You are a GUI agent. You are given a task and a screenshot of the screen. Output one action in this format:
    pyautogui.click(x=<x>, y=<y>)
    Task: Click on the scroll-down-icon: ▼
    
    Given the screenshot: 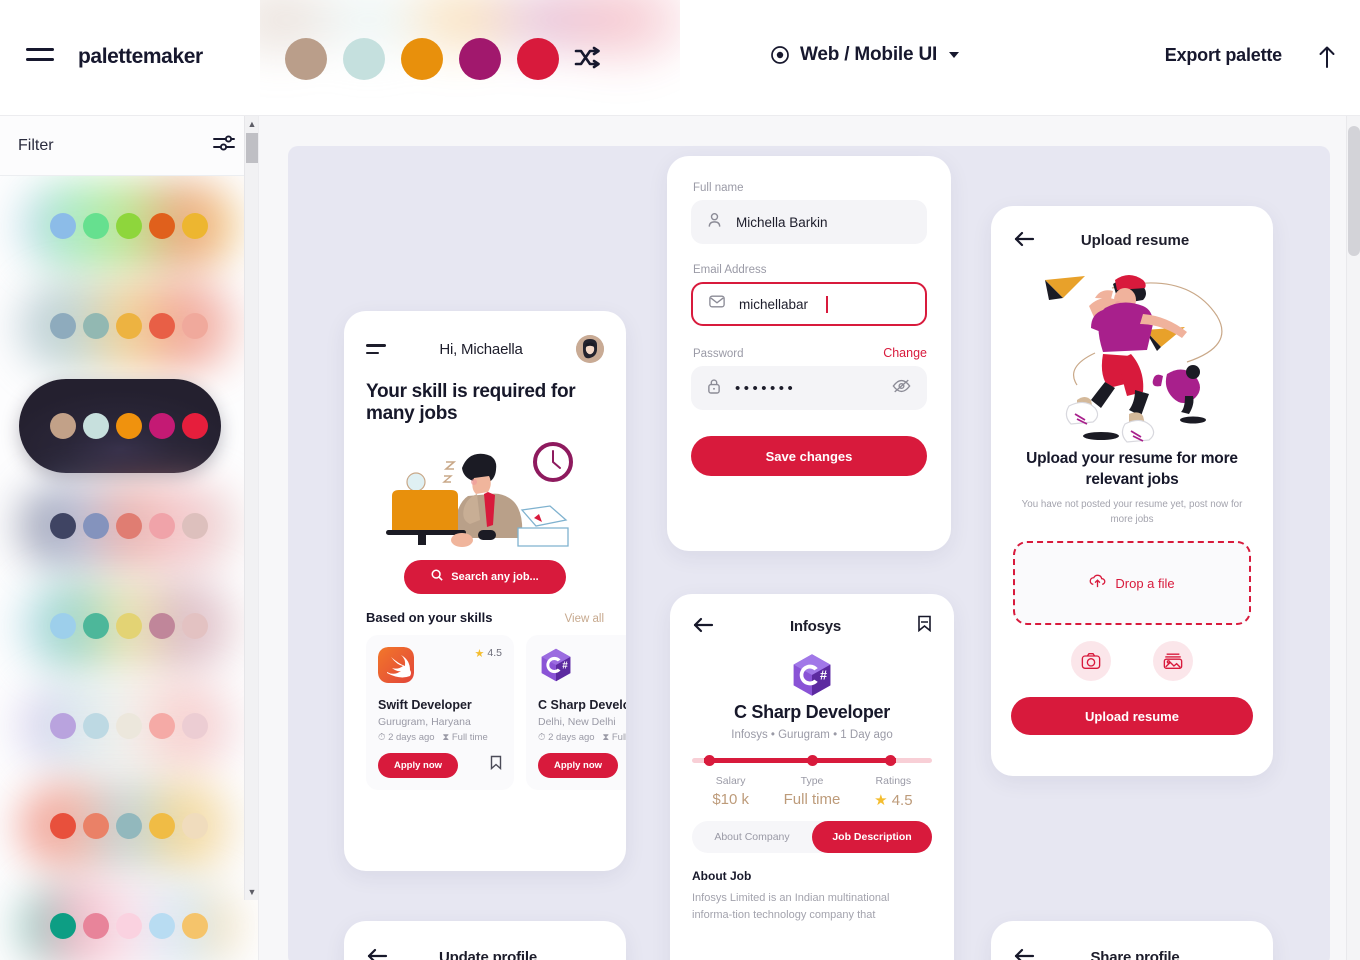 What is the action you would take?
    pyautogui.click(x=252, y=892)
    